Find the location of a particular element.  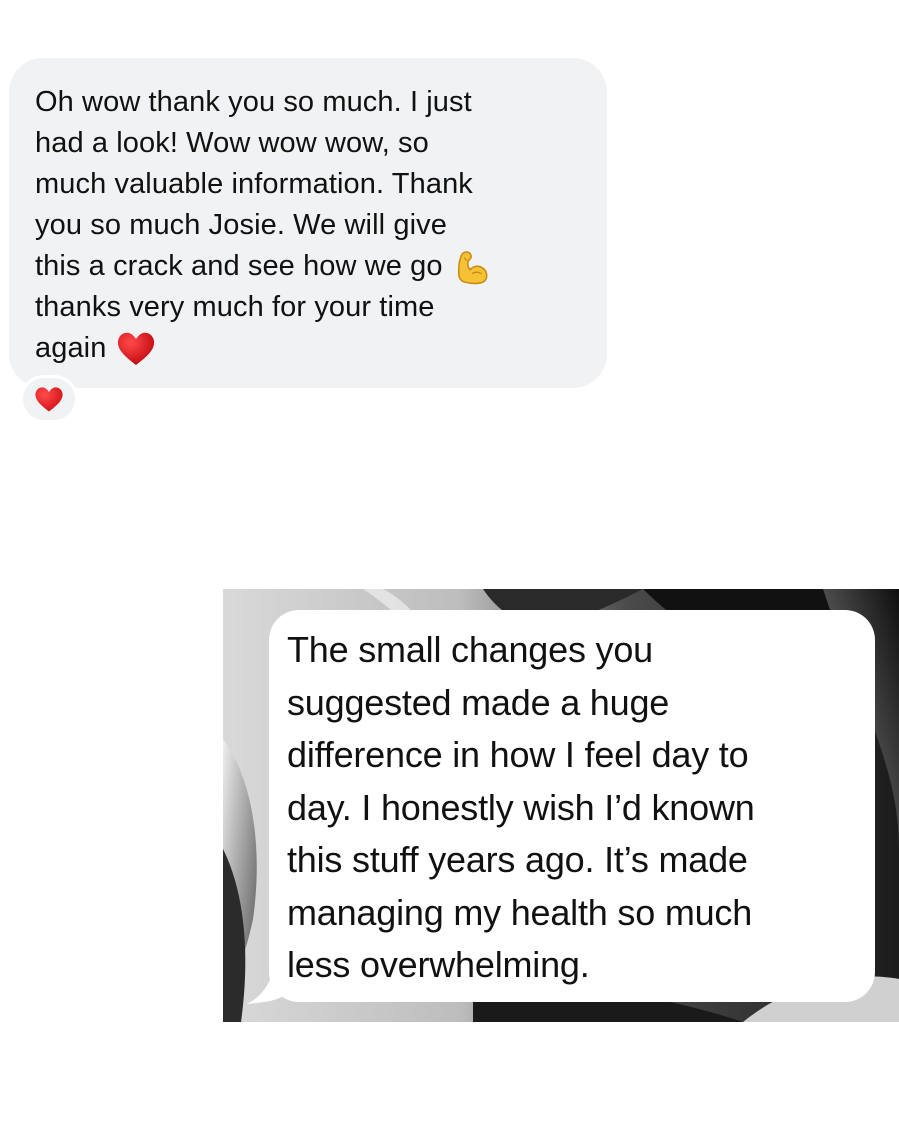

message-line: thanks very much for your time is located at coordinates (235, 307).